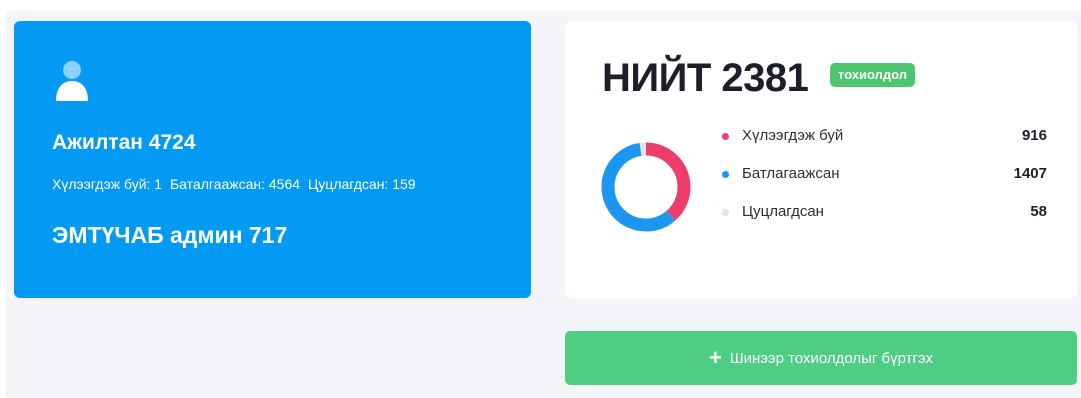  I want to click on legend-item-confirmed: Батлагаажсан 1407, so click(884, 181).